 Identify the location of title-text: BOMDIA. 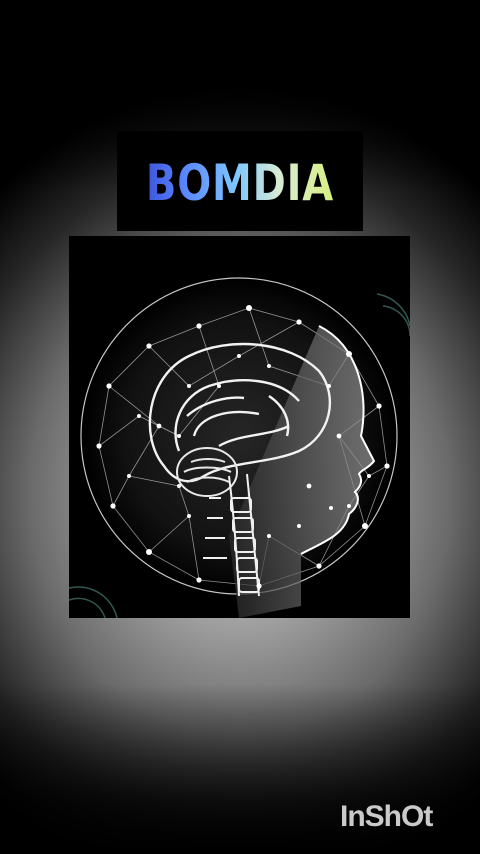
(240, 183).